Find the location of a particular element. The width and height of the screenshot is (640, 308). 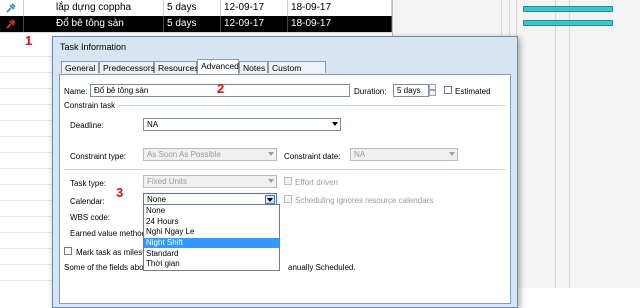

annotation-marker-1: 1 is located at coordinates (29, 40).